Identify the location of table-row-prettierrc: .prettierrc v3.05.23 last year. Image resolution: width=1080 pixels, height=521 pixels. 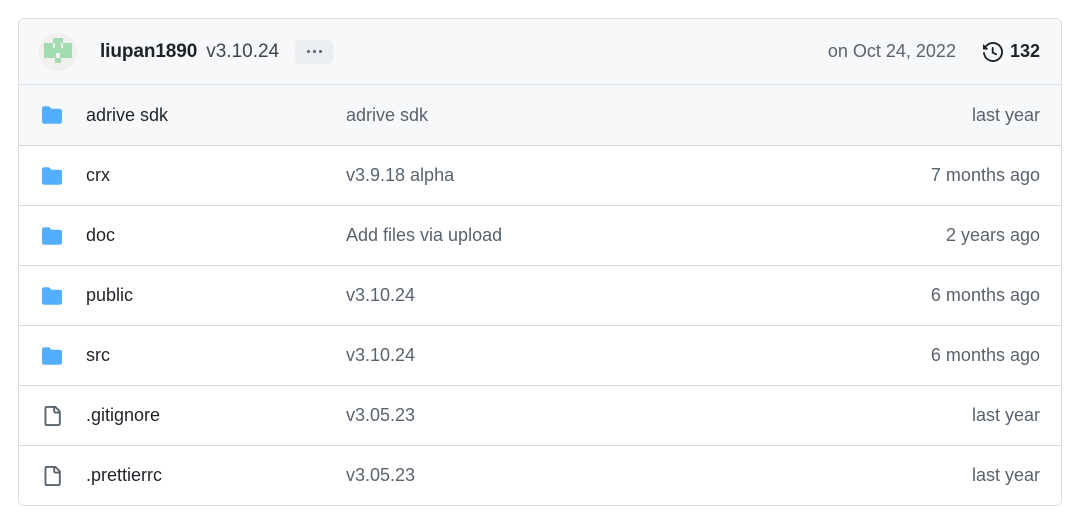
(540, 475).